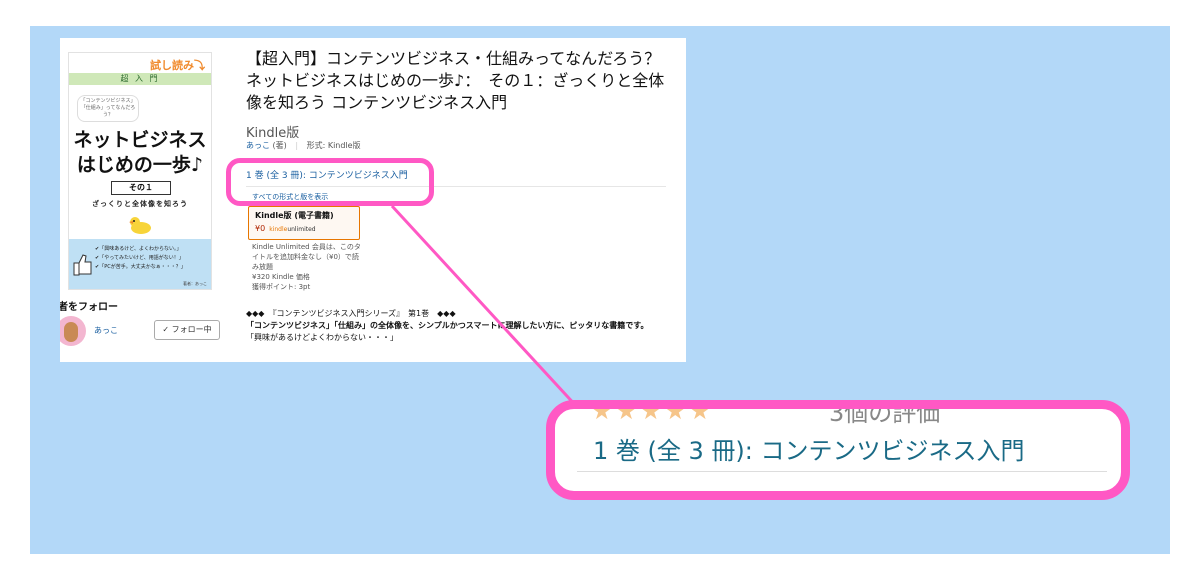  I want to click on cover-author: 著者：あっこ, so click(195, 283).